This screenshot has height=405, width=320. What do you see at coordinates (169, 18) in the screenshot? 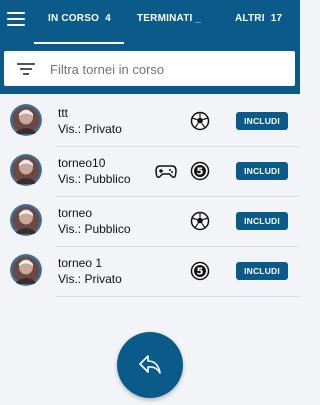
I see `tab-label: TERMINATI _` at bounding box center [169, 18].